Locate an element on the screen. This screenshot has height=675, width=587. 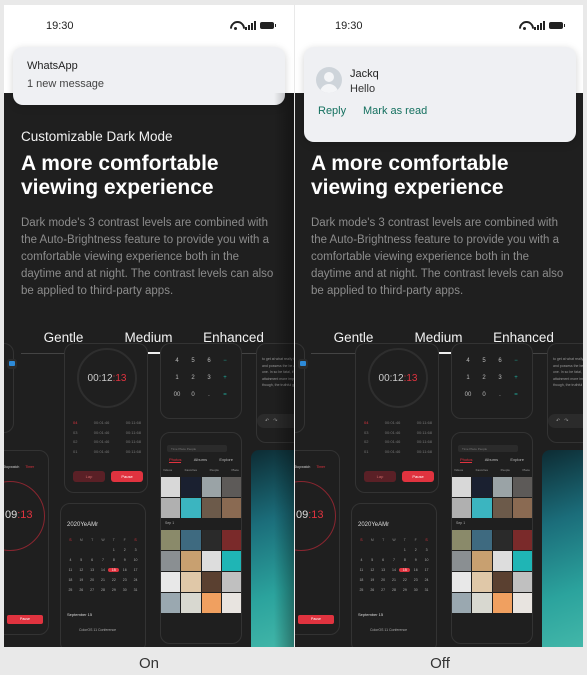
calendar-day: 16 is located at coordinates (415, 570).